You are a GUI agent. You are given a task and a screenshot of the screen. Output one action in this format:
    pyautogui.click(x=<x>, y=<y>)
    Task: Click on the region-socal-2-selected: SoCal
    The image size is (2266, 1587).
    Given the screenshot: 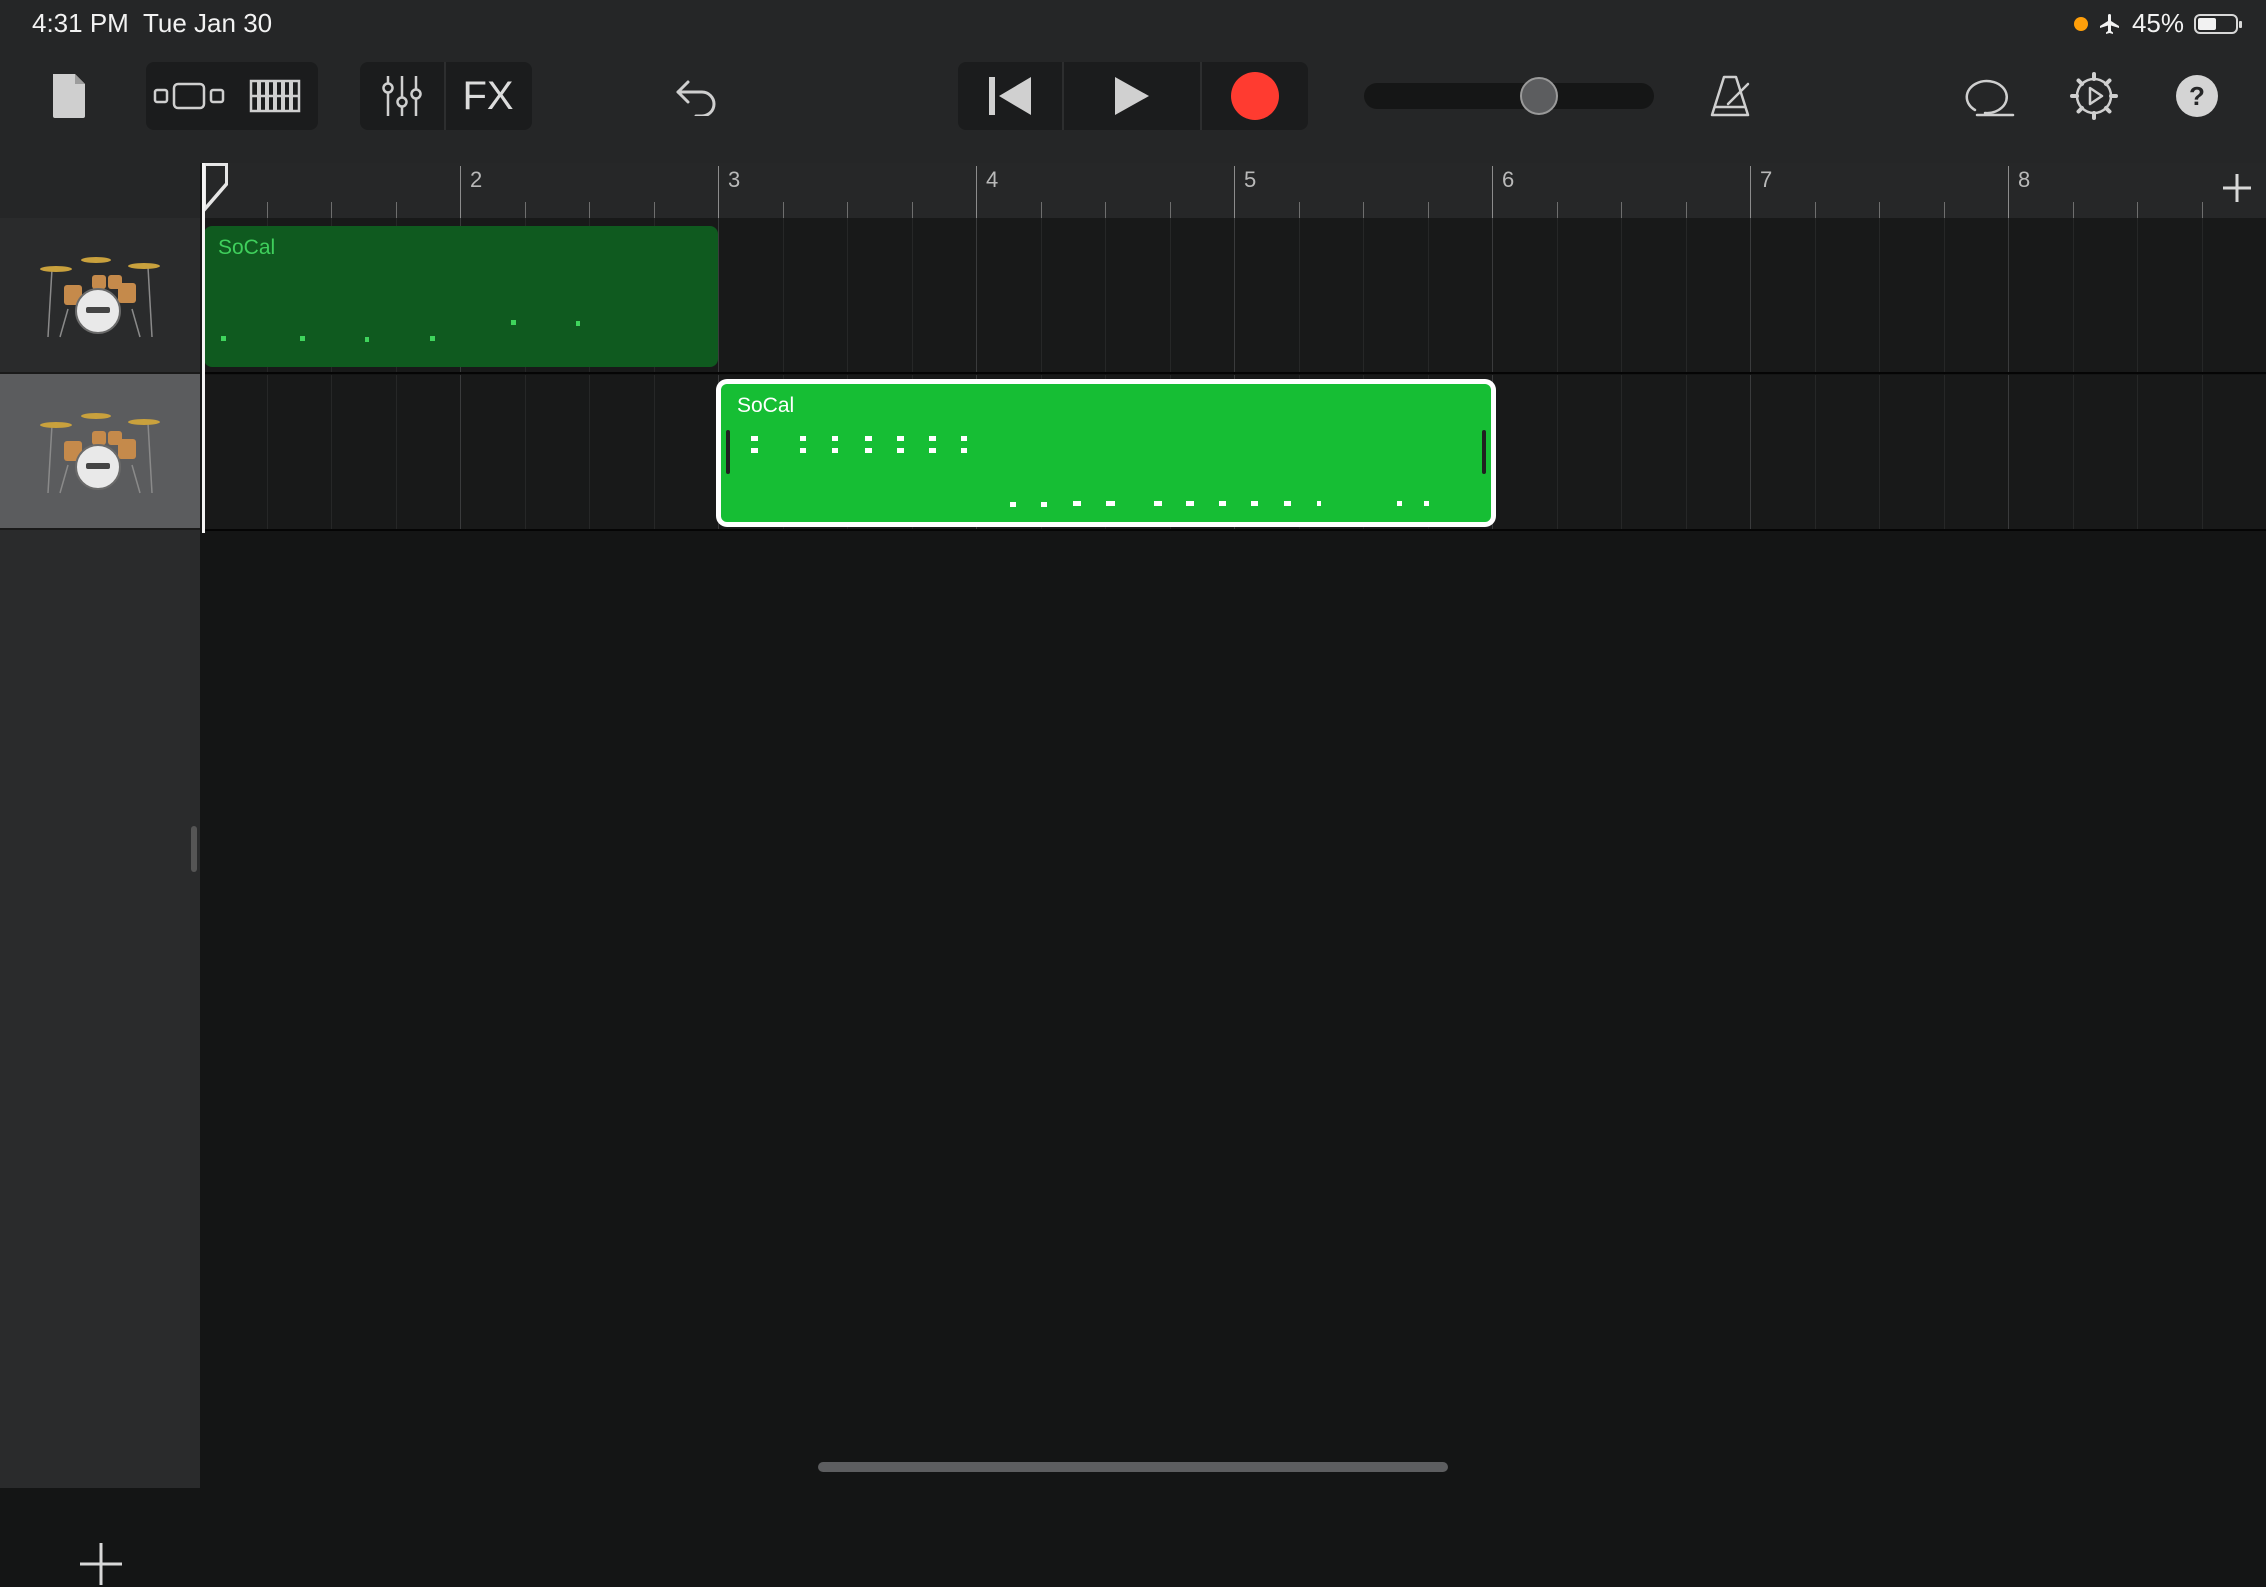 What is the action you would take?
    pyautogui.click(x=1106, y=453)
    